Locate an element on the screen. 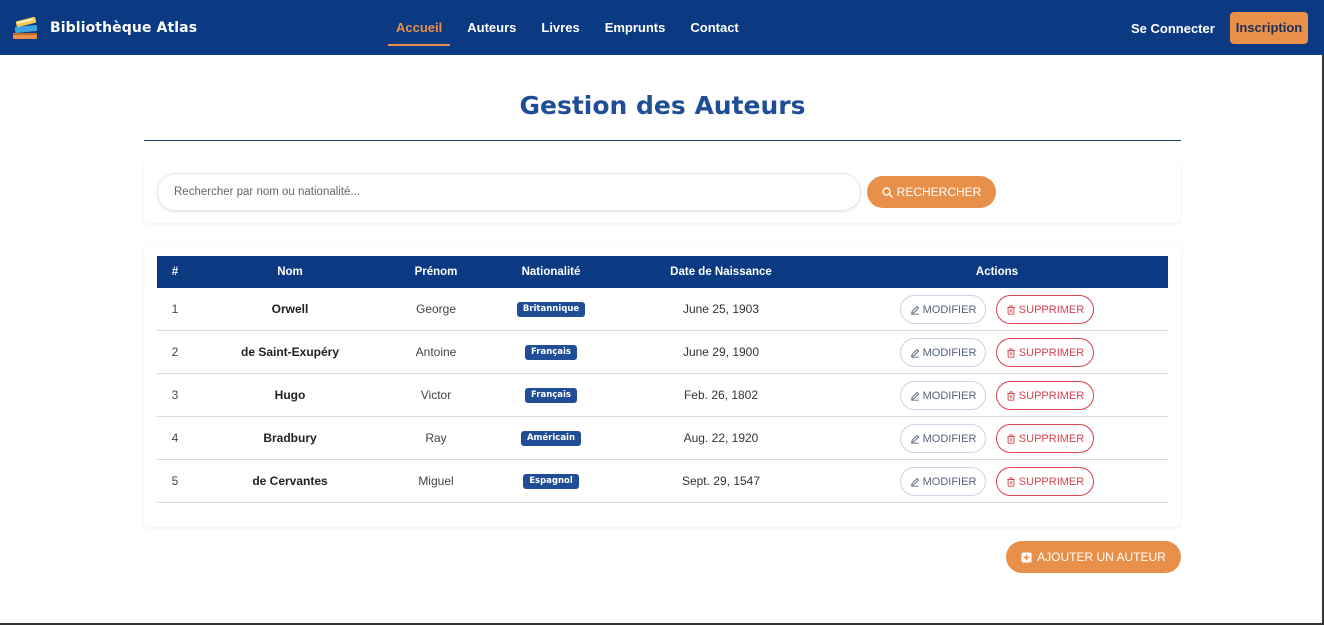  header-prenom: Prénom is located at coordinates (436, 272).